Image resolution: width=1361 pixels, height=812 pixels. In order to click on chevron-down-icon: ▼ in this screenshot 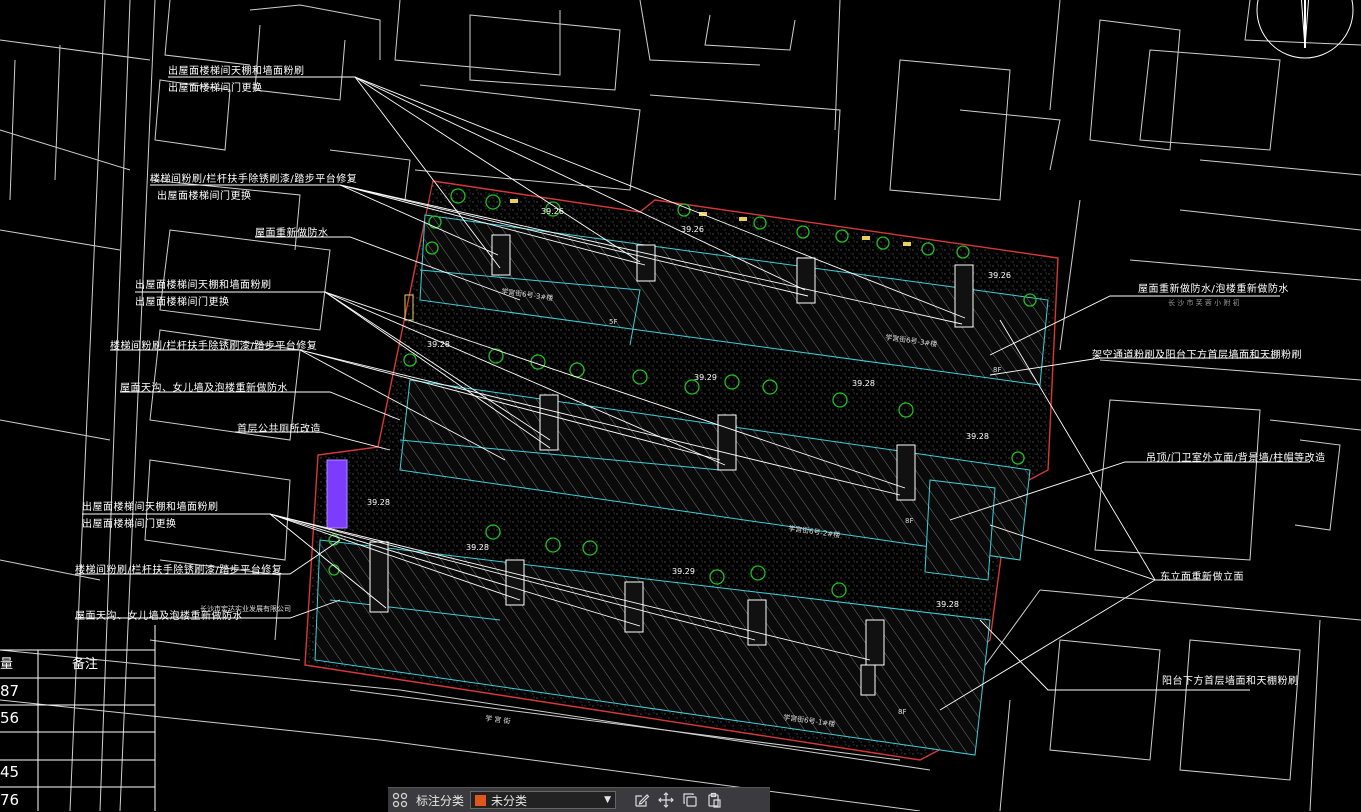, I will do `click(608, 800)`.